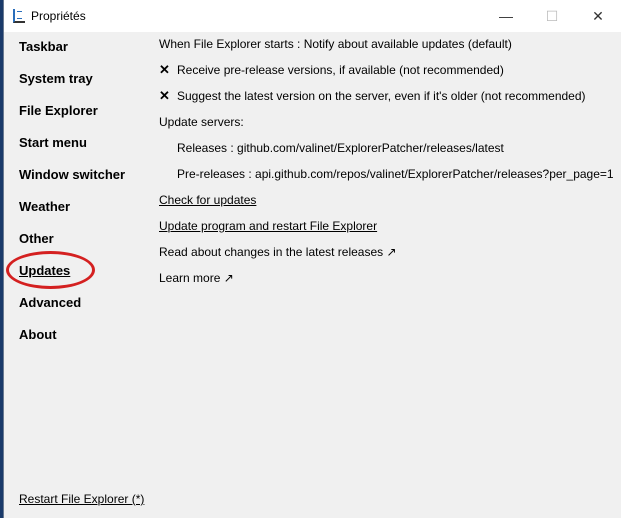 This screenshot has height=518, width=621. I want to click on sidebar-item-system-tray: System tray, so click(72, 86).